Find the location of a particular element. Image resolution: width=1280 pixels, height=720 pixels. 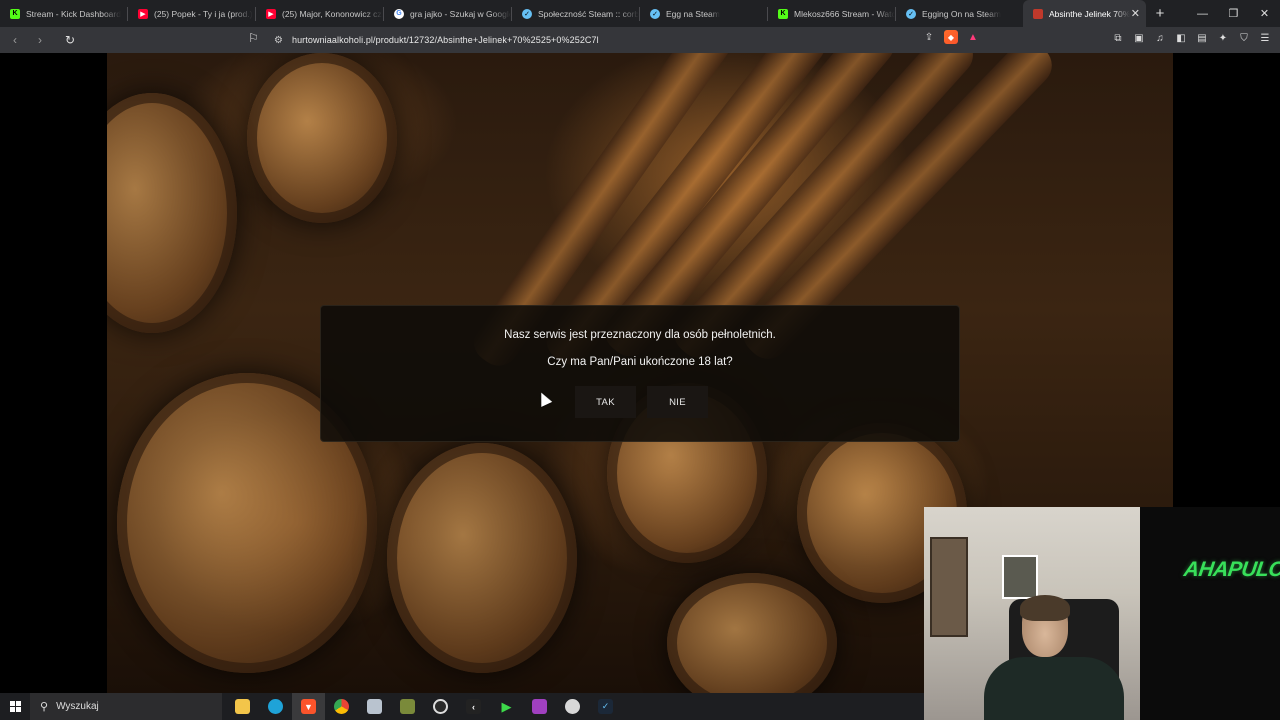

tab-label: Absinthe Jelinek 70% is located at coordinates (1090, 13).